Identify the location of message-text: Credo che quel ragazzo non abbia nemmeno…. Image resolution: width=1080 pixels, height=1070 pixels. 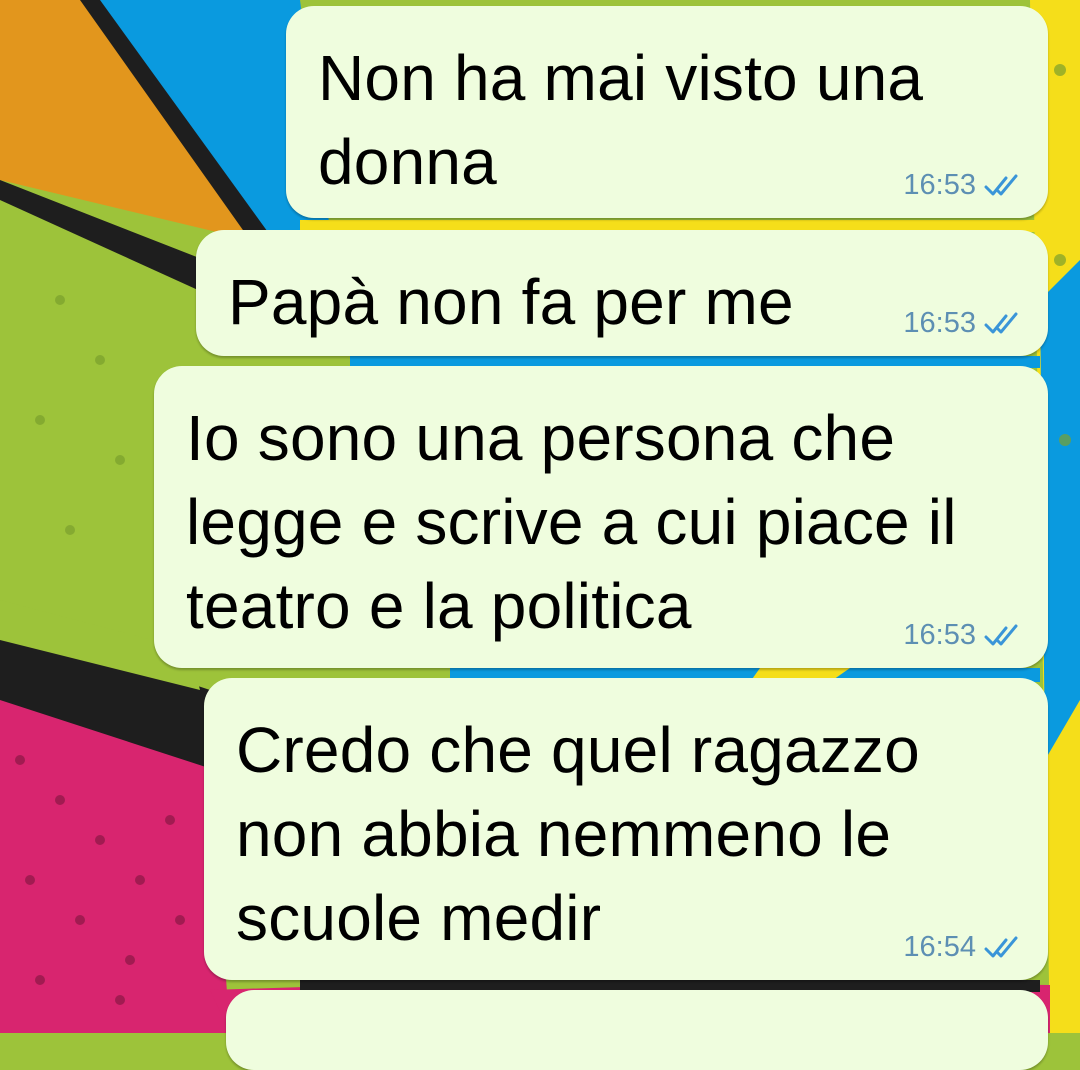
(578, 834).